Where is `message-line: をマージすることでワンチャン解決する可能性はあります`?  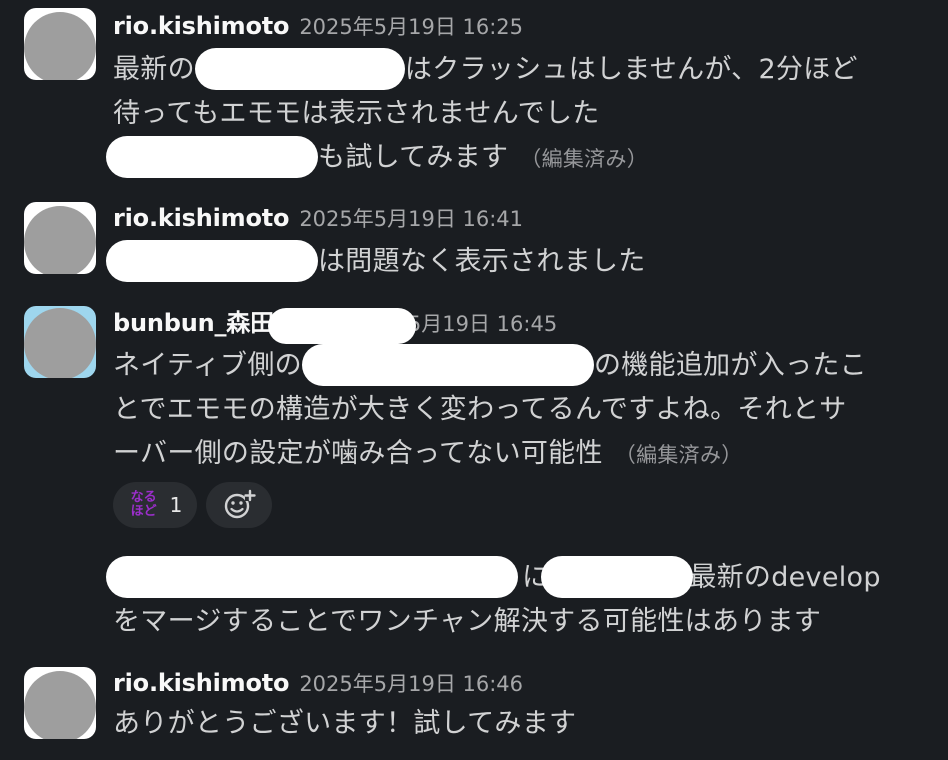 message-line: をマージすることでワンチャン解決する可能性はあります is located at coordinates (467, 622).